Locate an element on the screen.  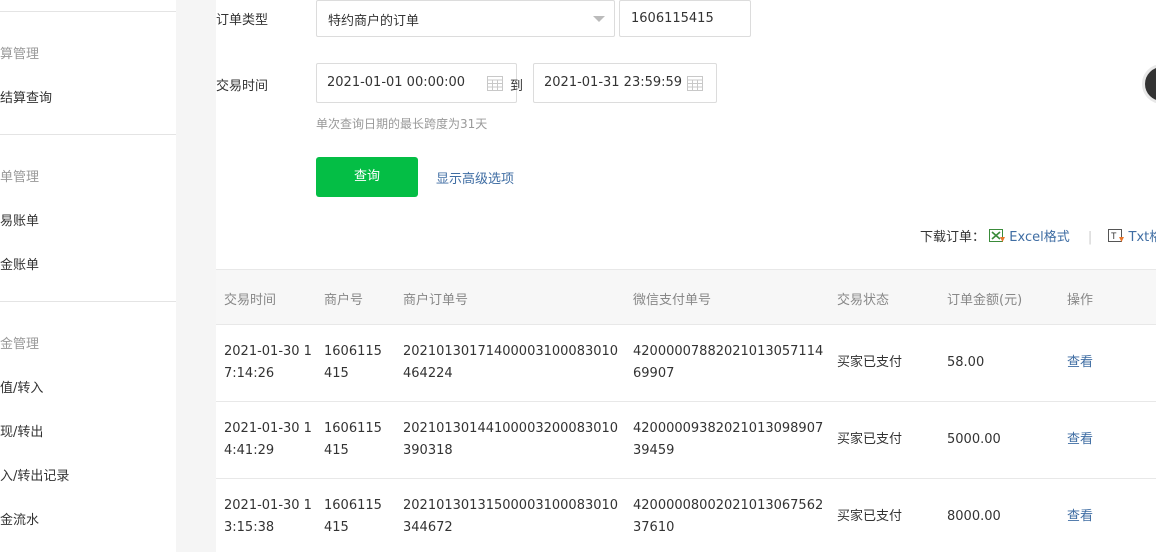
sidebar-group-funds: 资金管理 is located at coordinates (20, 344).